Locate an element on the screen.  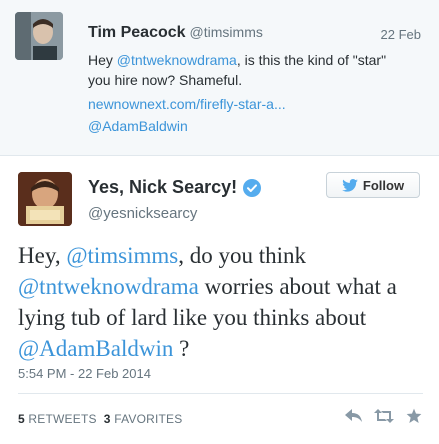
tweet-stats: 5 RETWEETS 3 FAVORITES is located at coordinates (100, 419).